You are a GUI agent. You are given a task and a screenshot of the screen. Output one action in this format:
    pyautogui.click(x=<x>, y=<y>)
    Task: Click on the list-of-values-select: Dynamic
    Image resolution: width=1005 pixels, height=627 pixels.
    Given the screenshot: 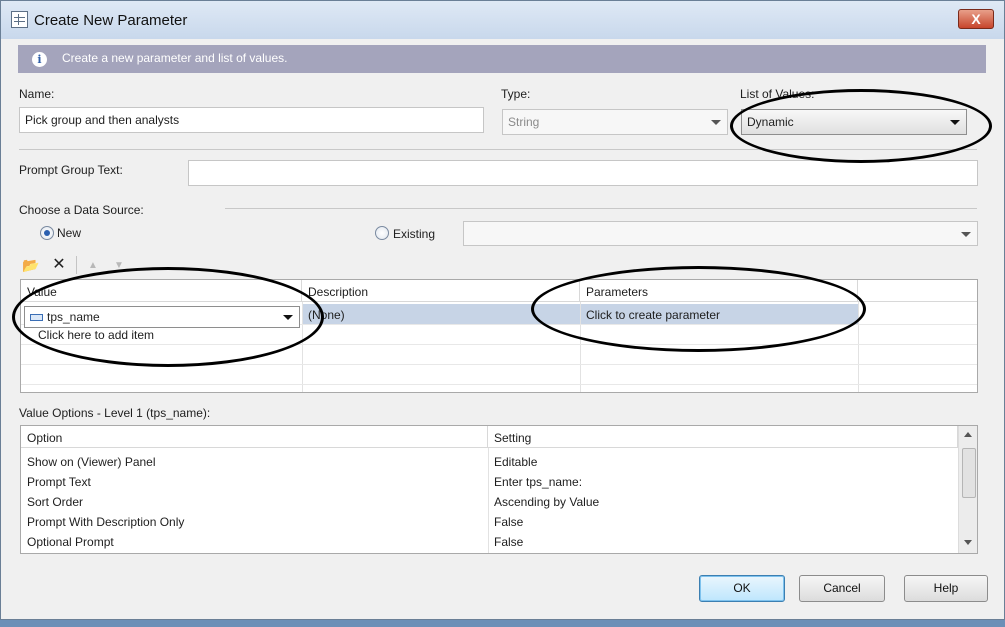 What is the action you would take?
    pyautogui.click(x=854, y=122)
    